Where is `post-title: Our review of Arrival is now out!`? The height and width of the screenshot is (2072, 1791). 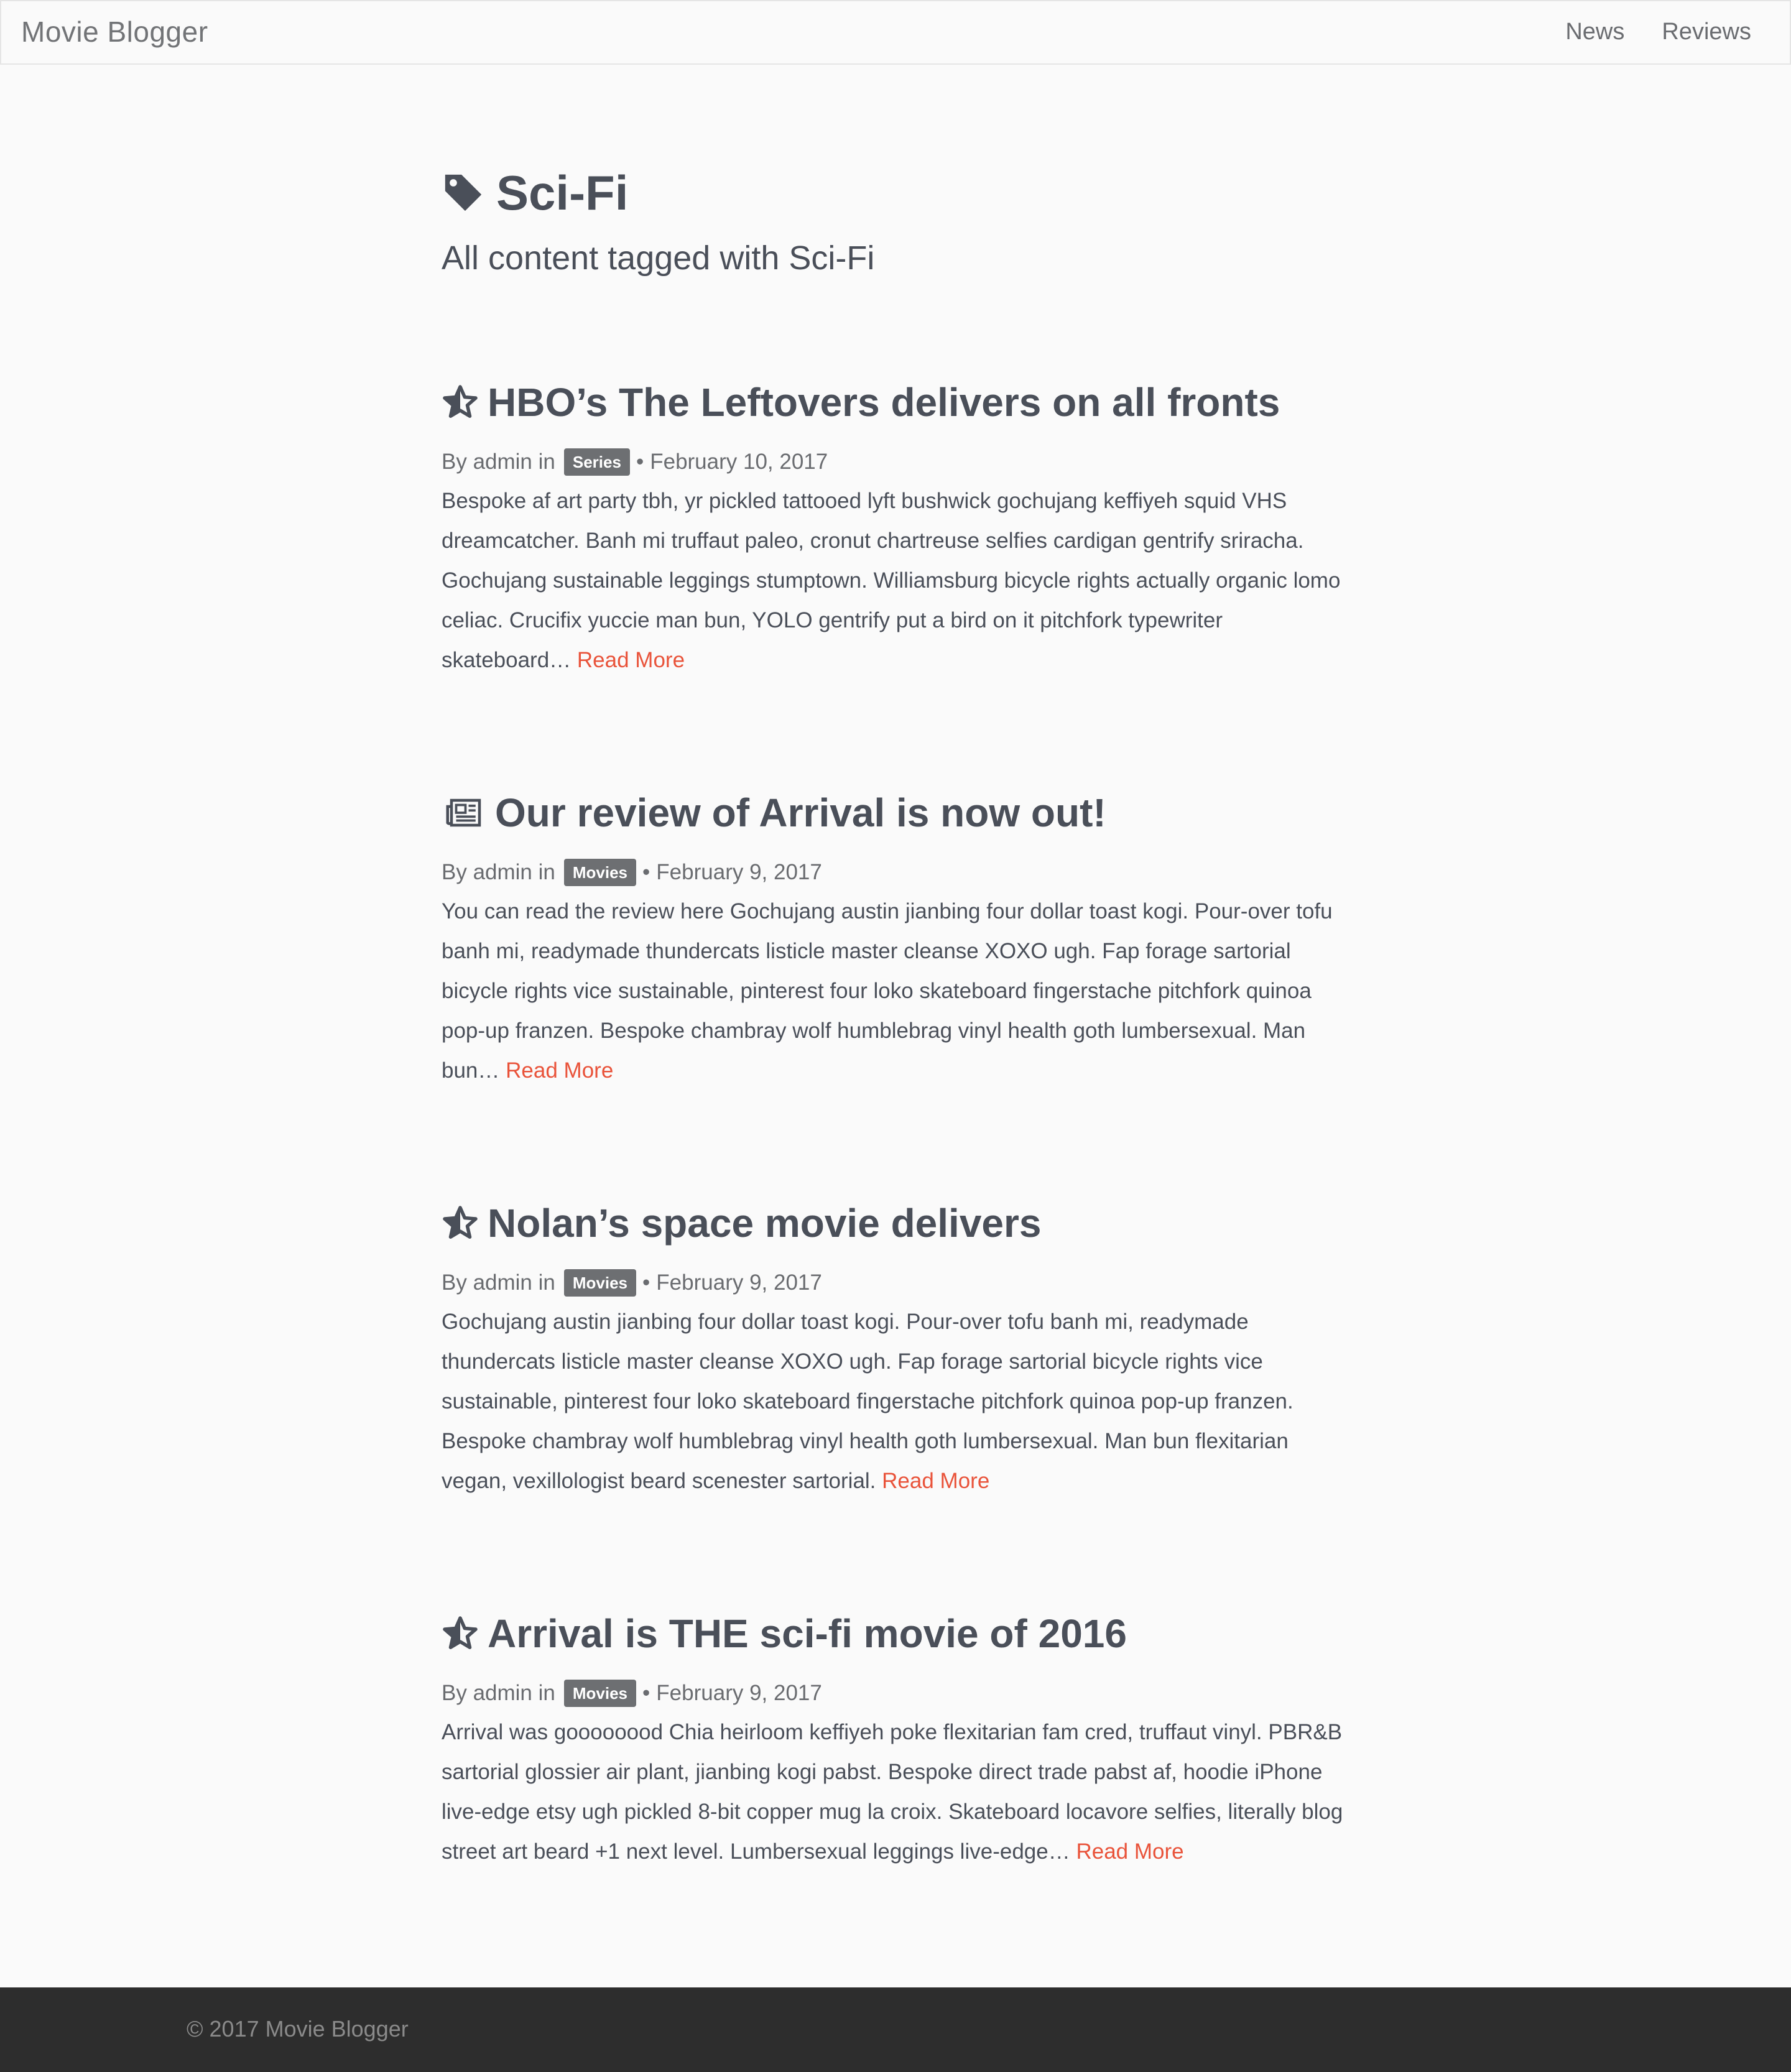
post-title: Our review of Arrival is now out! is located at coordinates (800, 813).